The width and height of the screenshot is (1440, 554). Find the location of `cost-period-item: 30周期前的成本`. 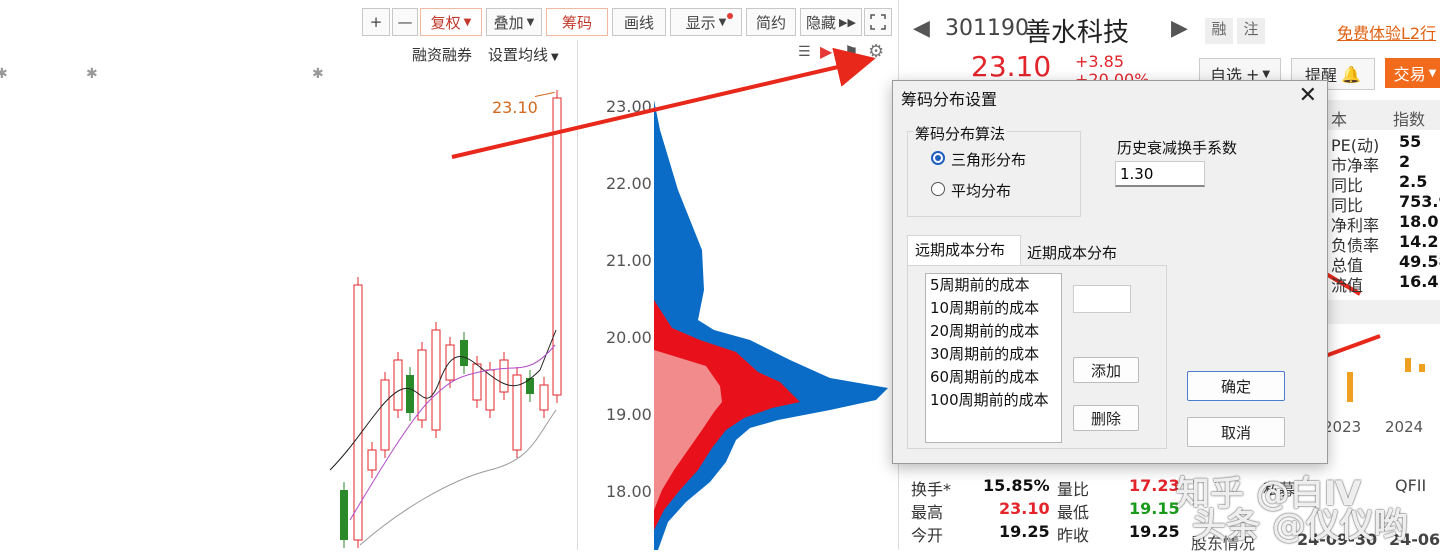

cost-period-item: 30周期前的成本 is located at coordinates (993, 354).